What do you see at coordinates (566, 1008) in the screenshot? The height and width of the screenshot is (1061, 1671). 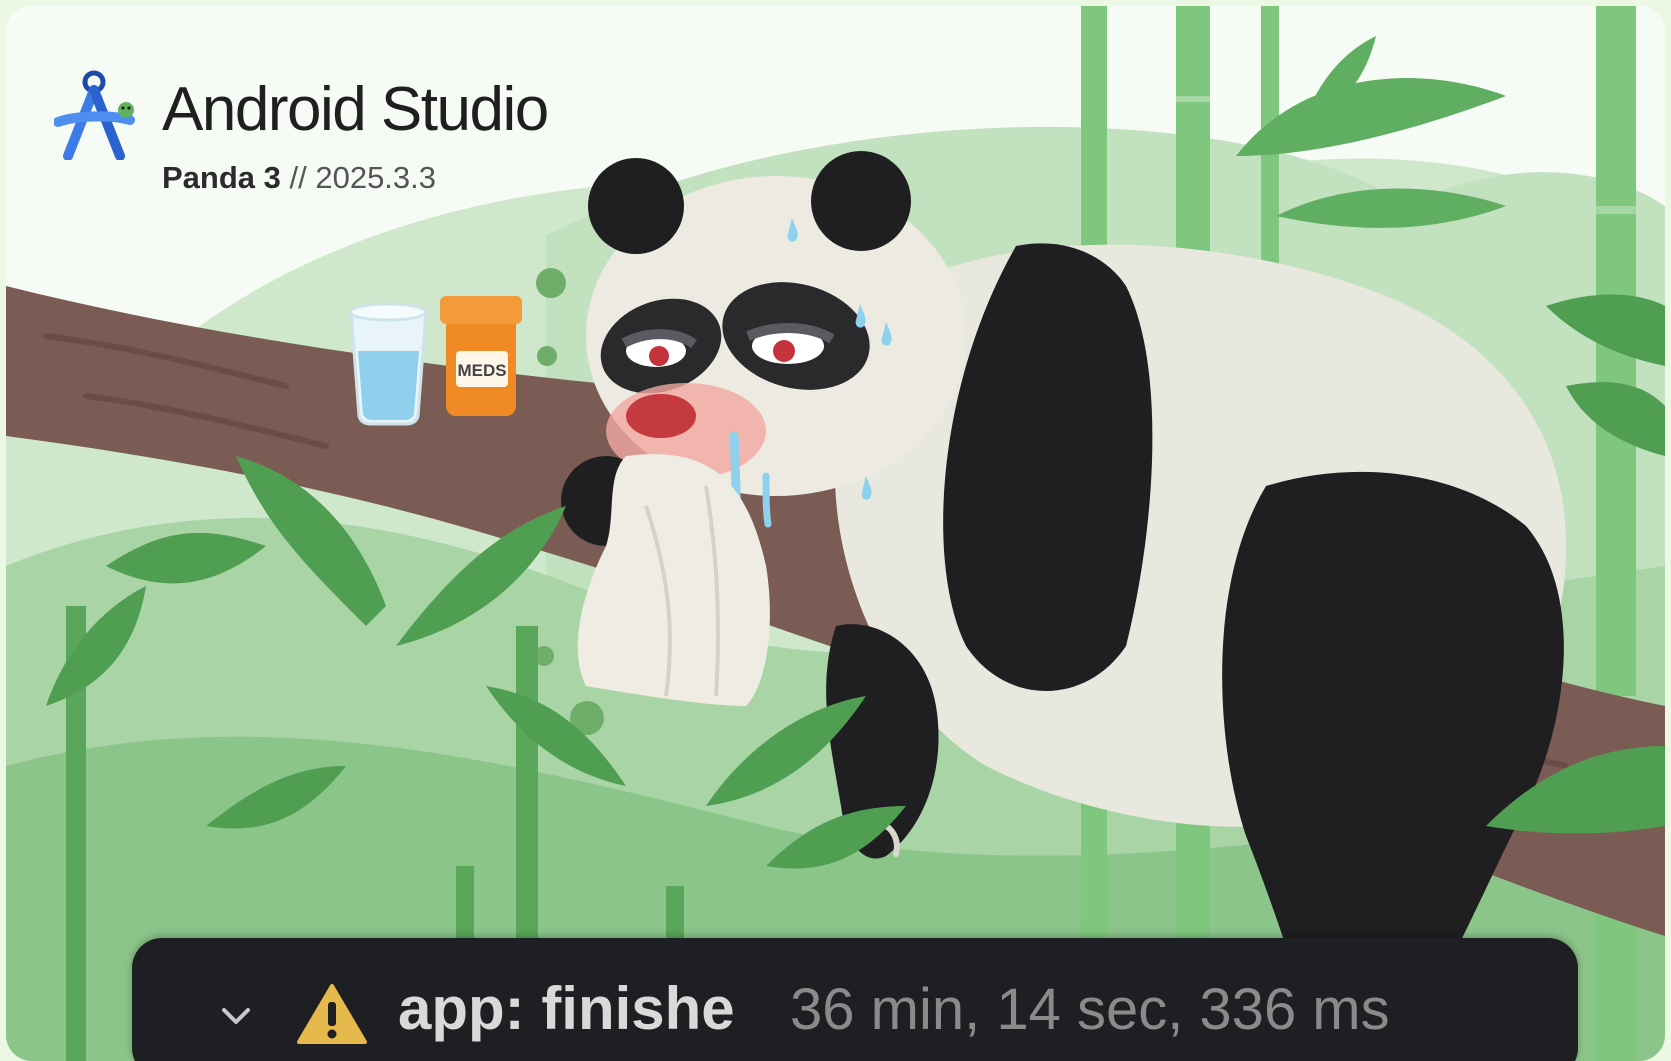 I see `build-task-label: app: finishe` at bounding box center [566, 1008].